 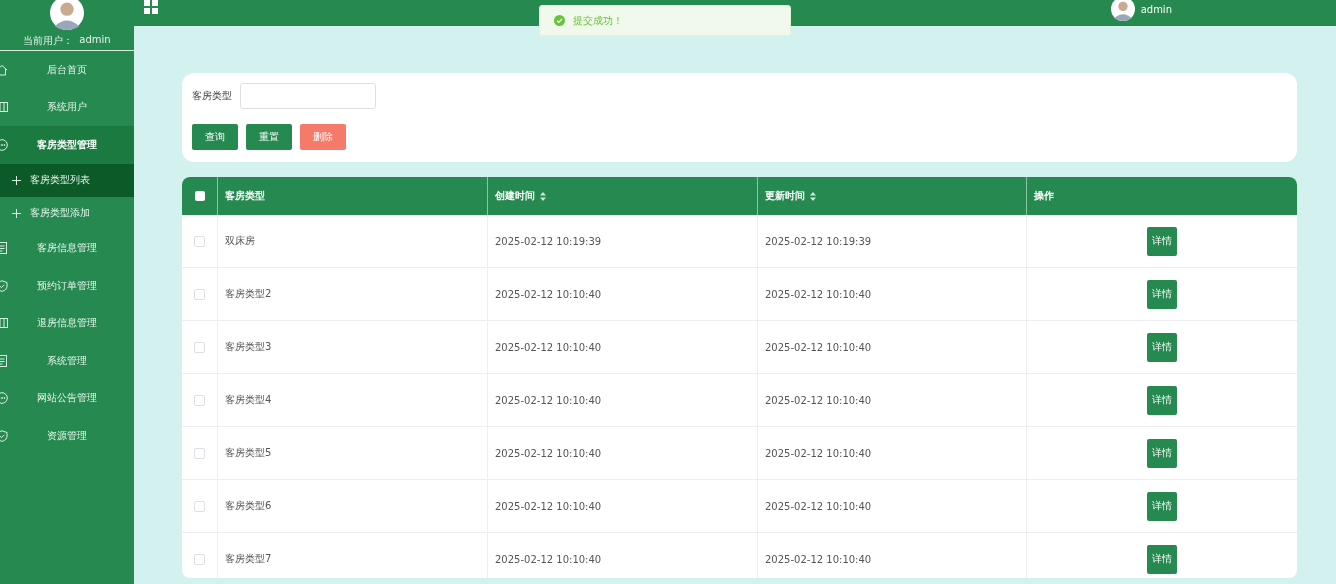 What do you see at coordinates (67, 361) in the screenshot?
I see `menu-item: 系统管理` at bounding box center [67, 361].